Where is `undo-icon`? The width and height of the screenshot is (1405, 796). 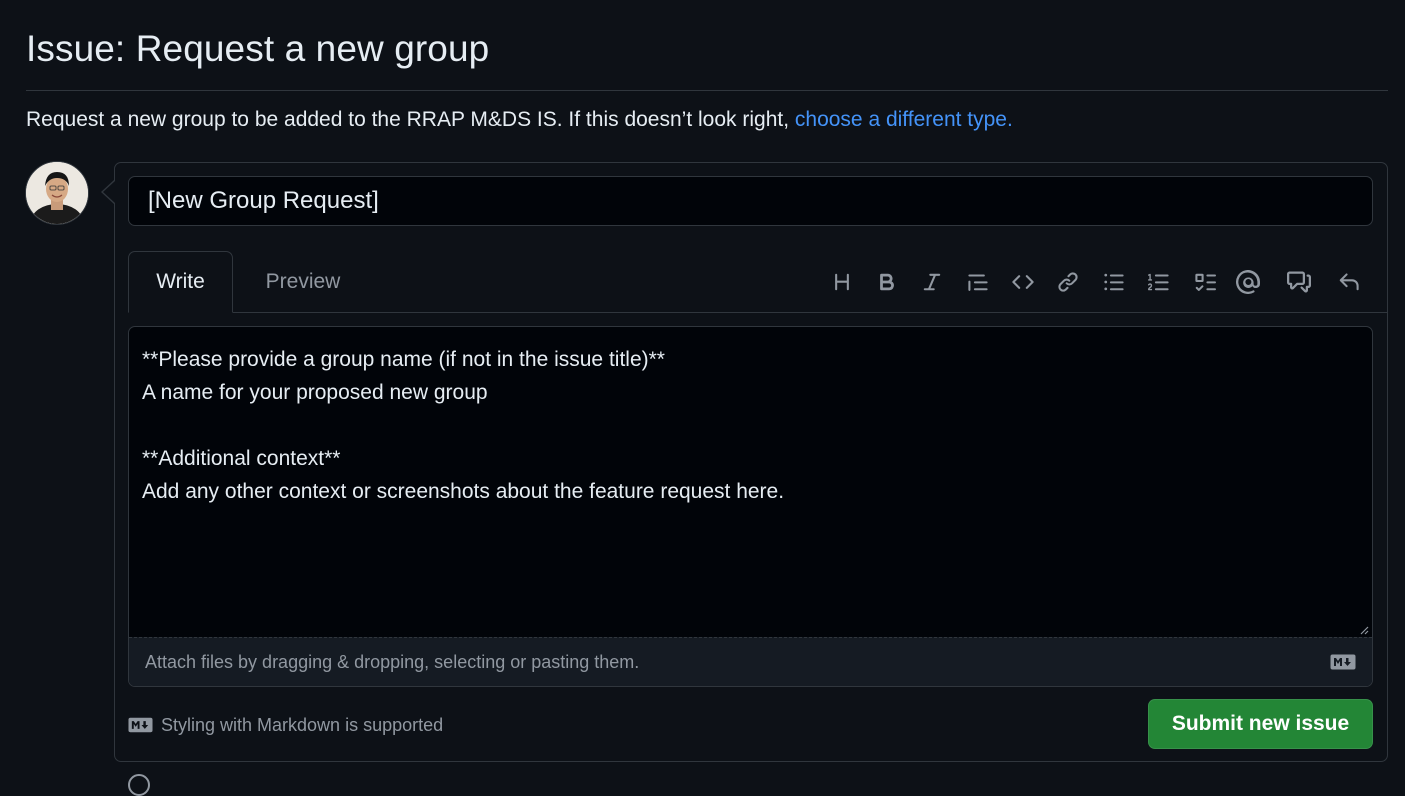 undo-icon is located at coordinates (1349, 282).